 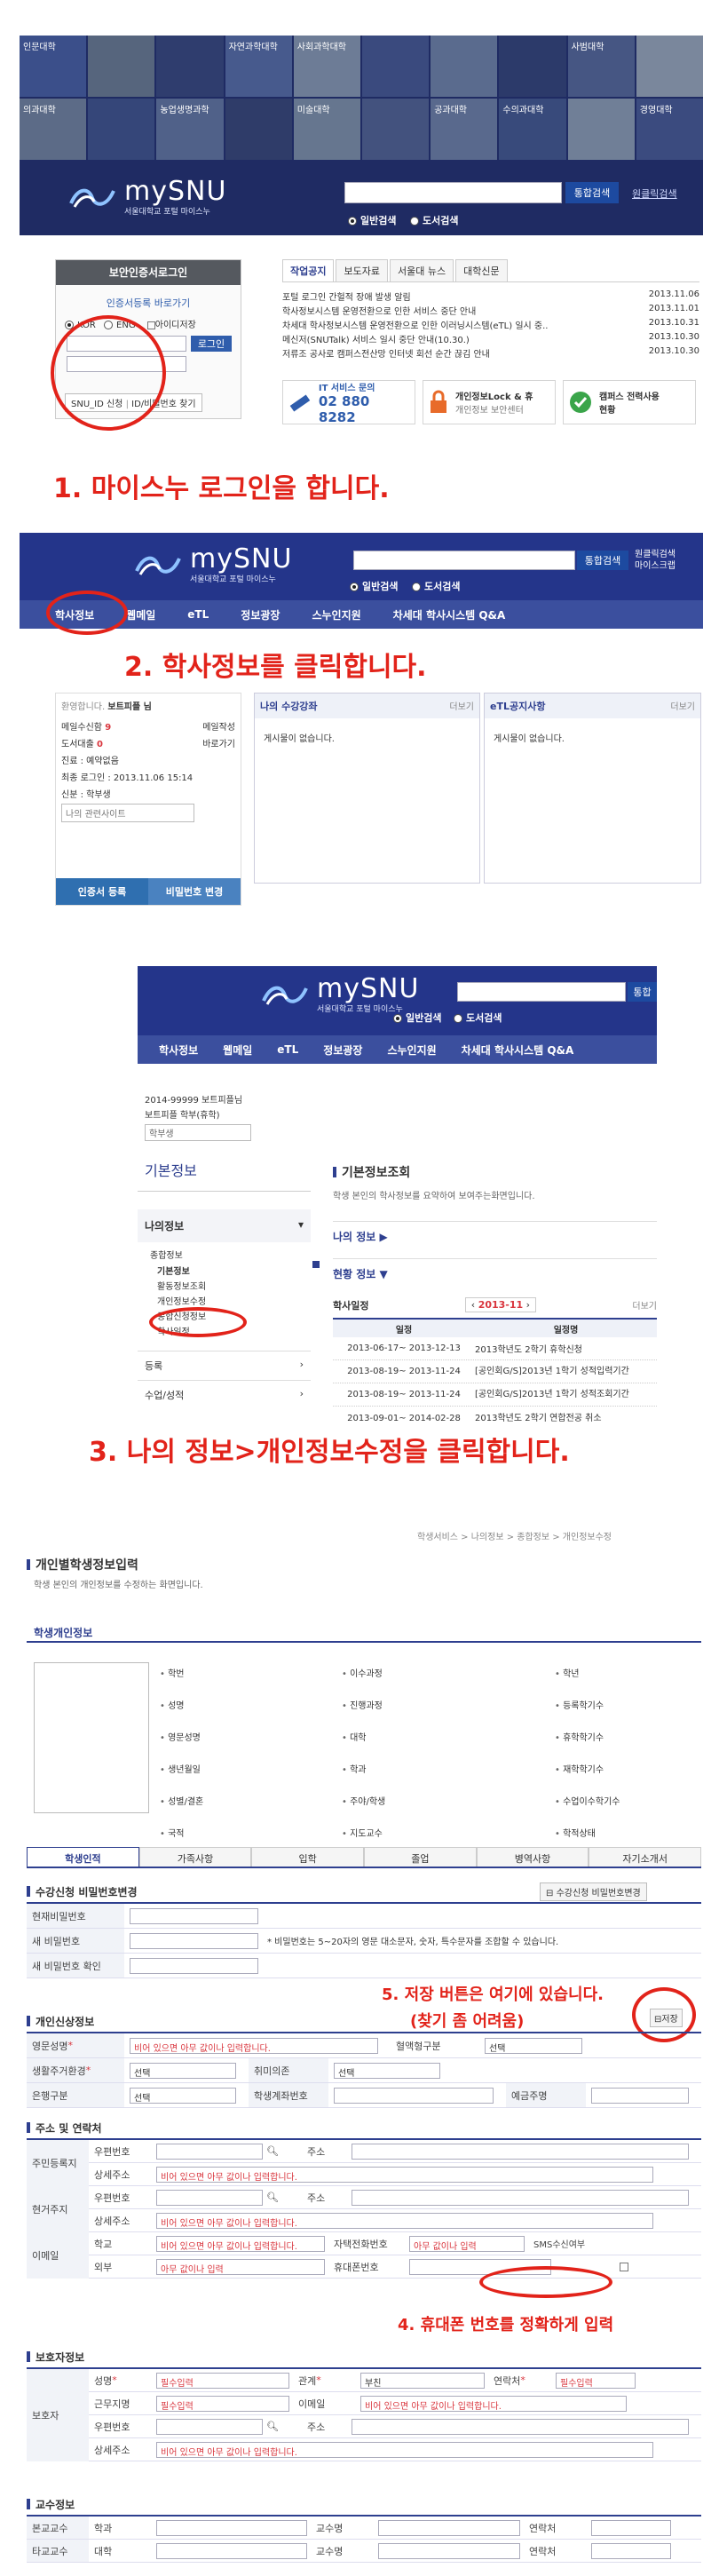 I want to click on notice-item: 학사정보시스템 운영전환으로 인한 서비스 중단 안내 2013.11.01, so click(x=490, y=311).